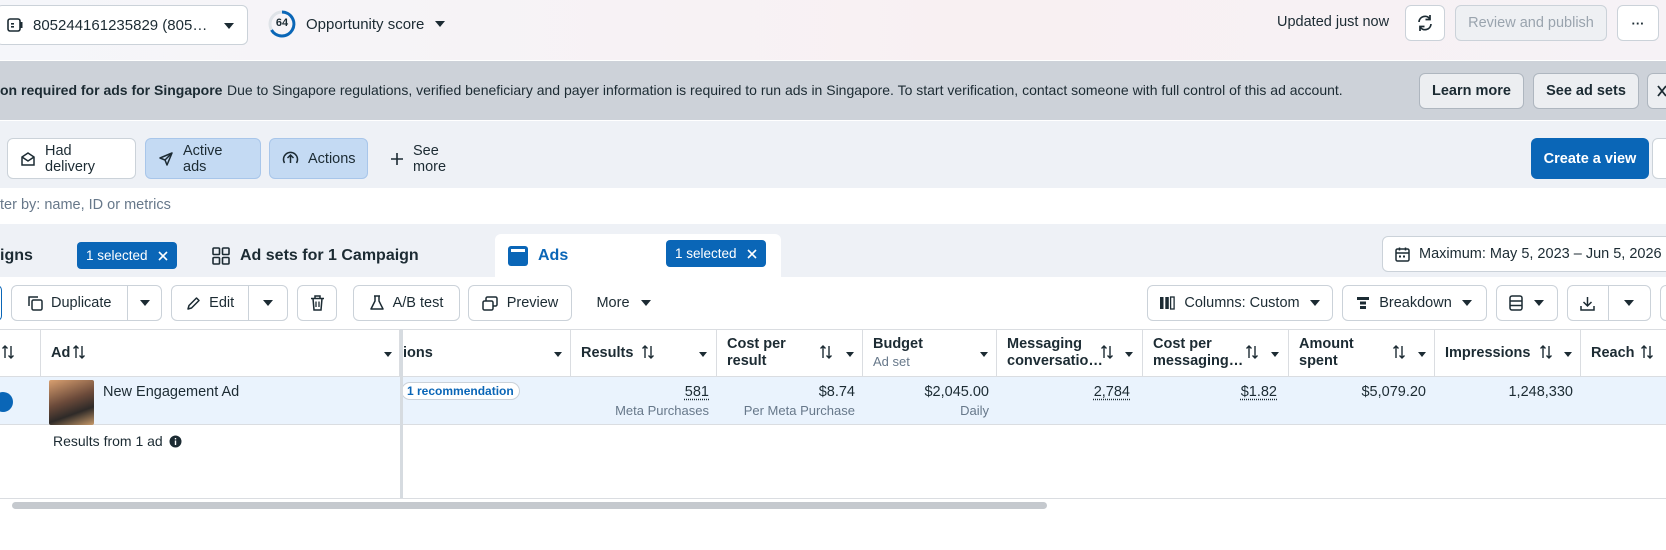 This screenshot has height=550, width=1666. What do you see at coordinates (15, 25) in the screenshot?
I see `account-icon` at bounding box center [15, 25].